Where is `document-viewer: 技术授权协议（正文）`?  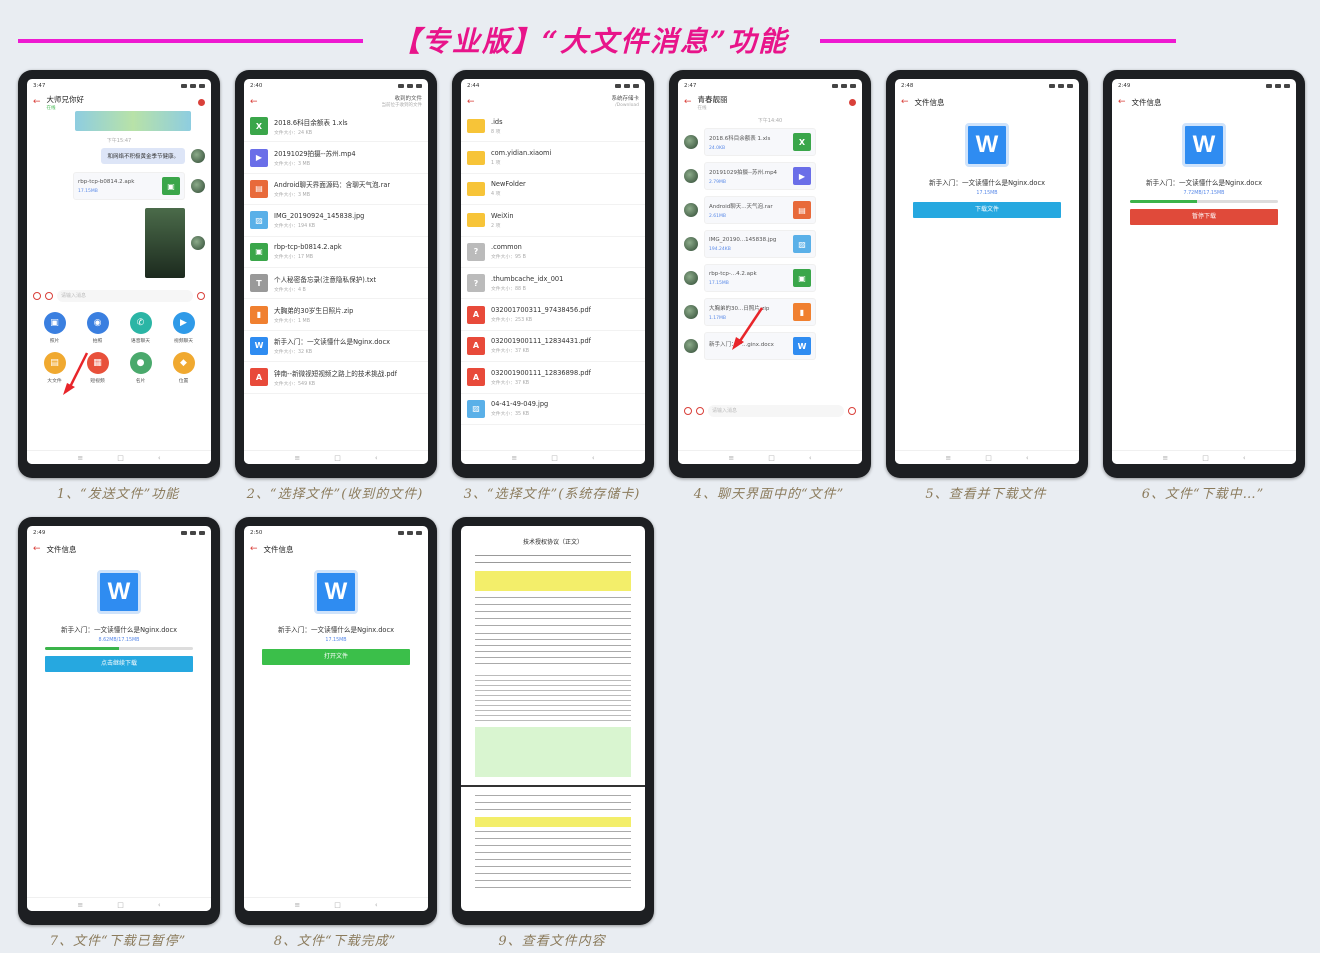
document-viewer: 技术授权协议（正文） is located at coordinates (553, 718).